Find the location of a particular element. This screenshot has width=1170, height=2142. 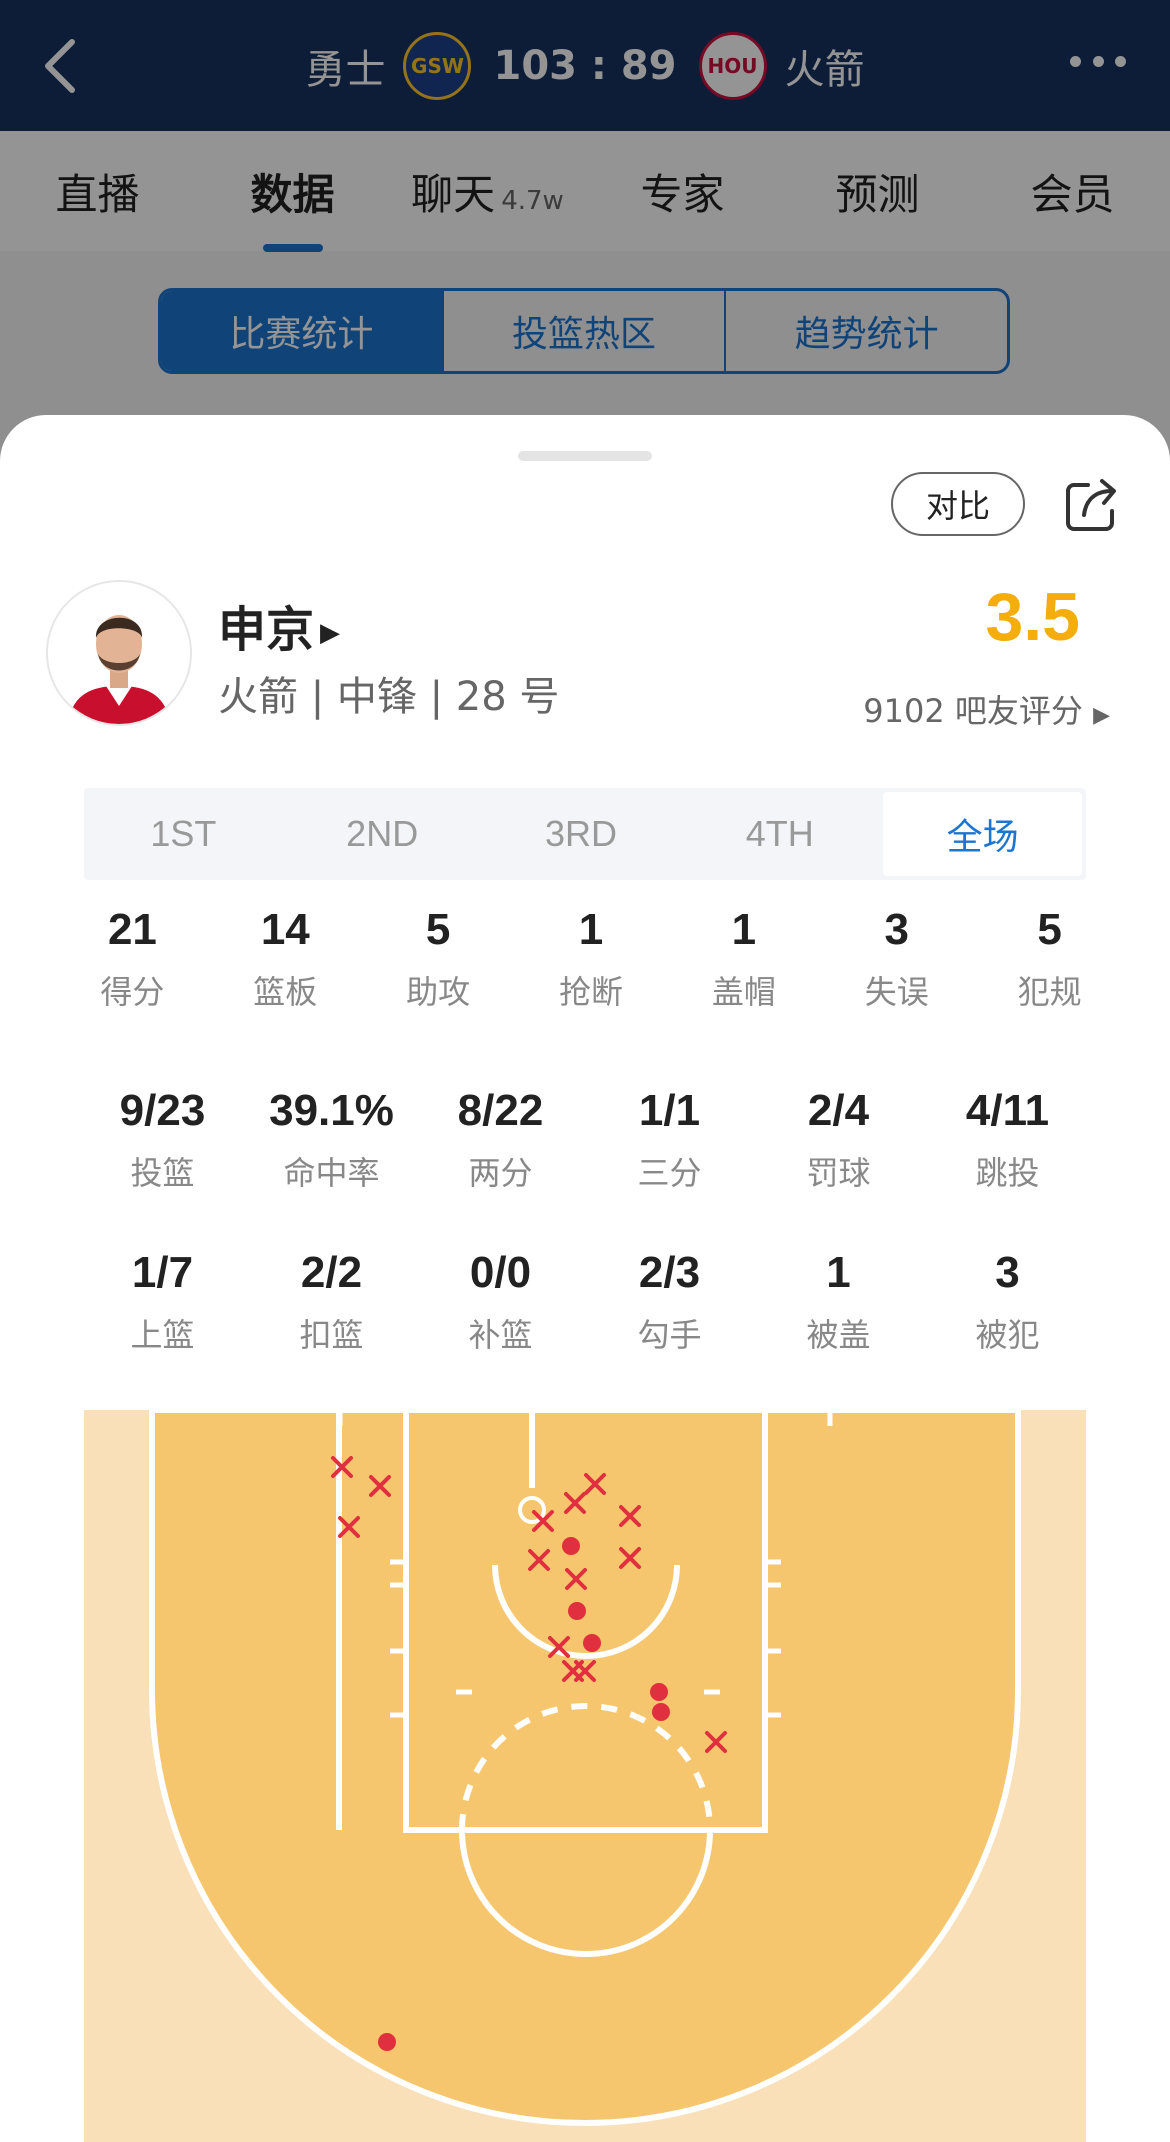

stat-cell: 1/7 上篮 is located at coordinates (162, 1302).